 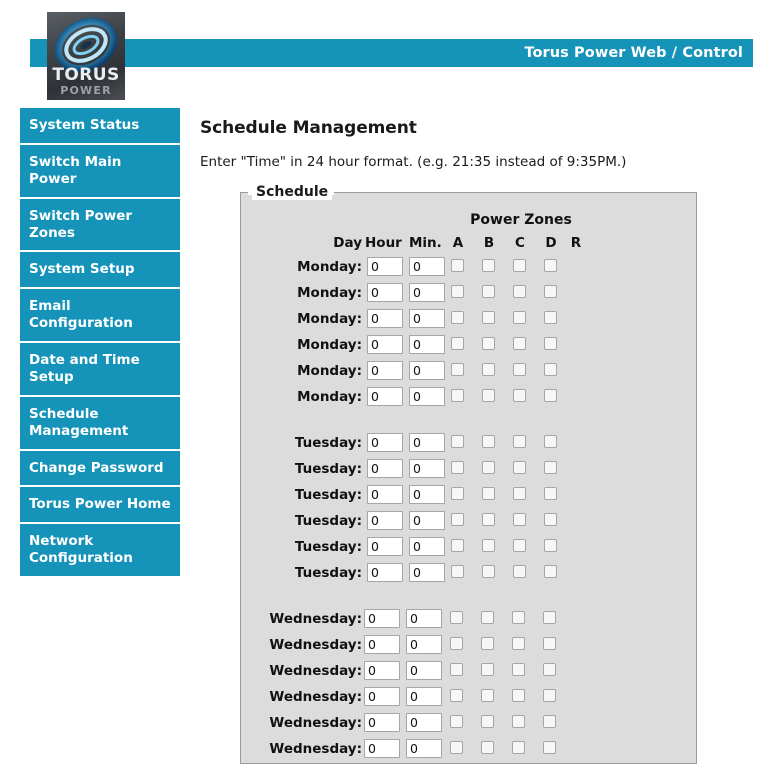 I want to click on sidebar-item-network-configuration: Network Configuration, so click(x=100, y=550).